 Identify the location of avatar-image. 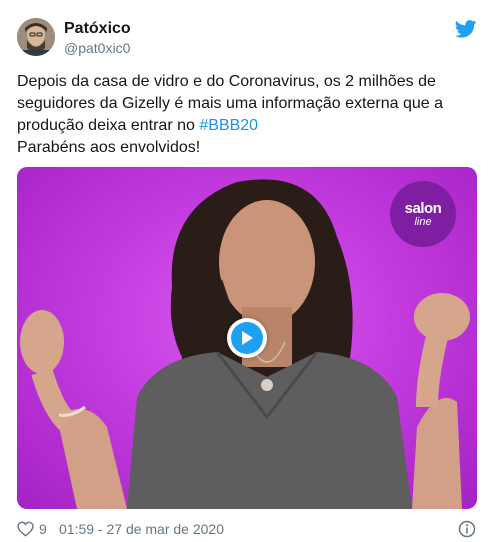
(36, 37).